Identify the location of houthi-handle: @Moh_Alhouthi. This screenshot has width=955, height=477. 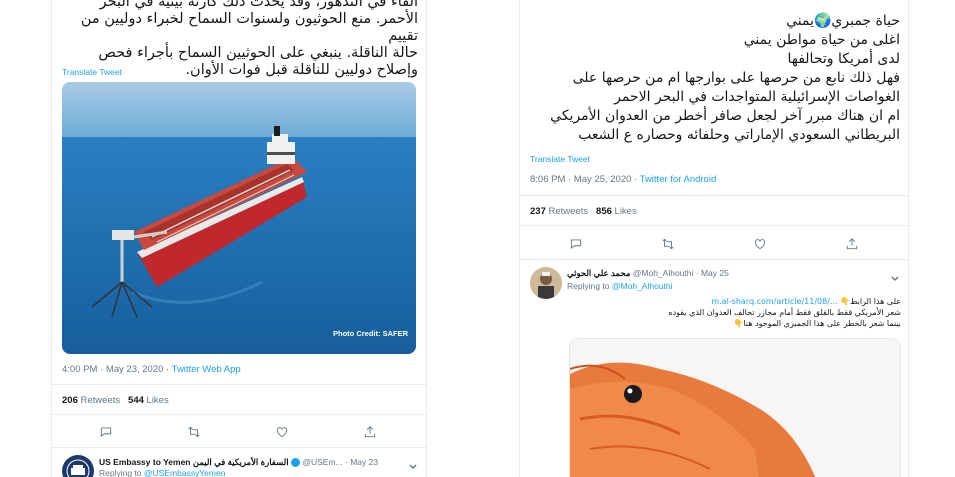
(663, 273).